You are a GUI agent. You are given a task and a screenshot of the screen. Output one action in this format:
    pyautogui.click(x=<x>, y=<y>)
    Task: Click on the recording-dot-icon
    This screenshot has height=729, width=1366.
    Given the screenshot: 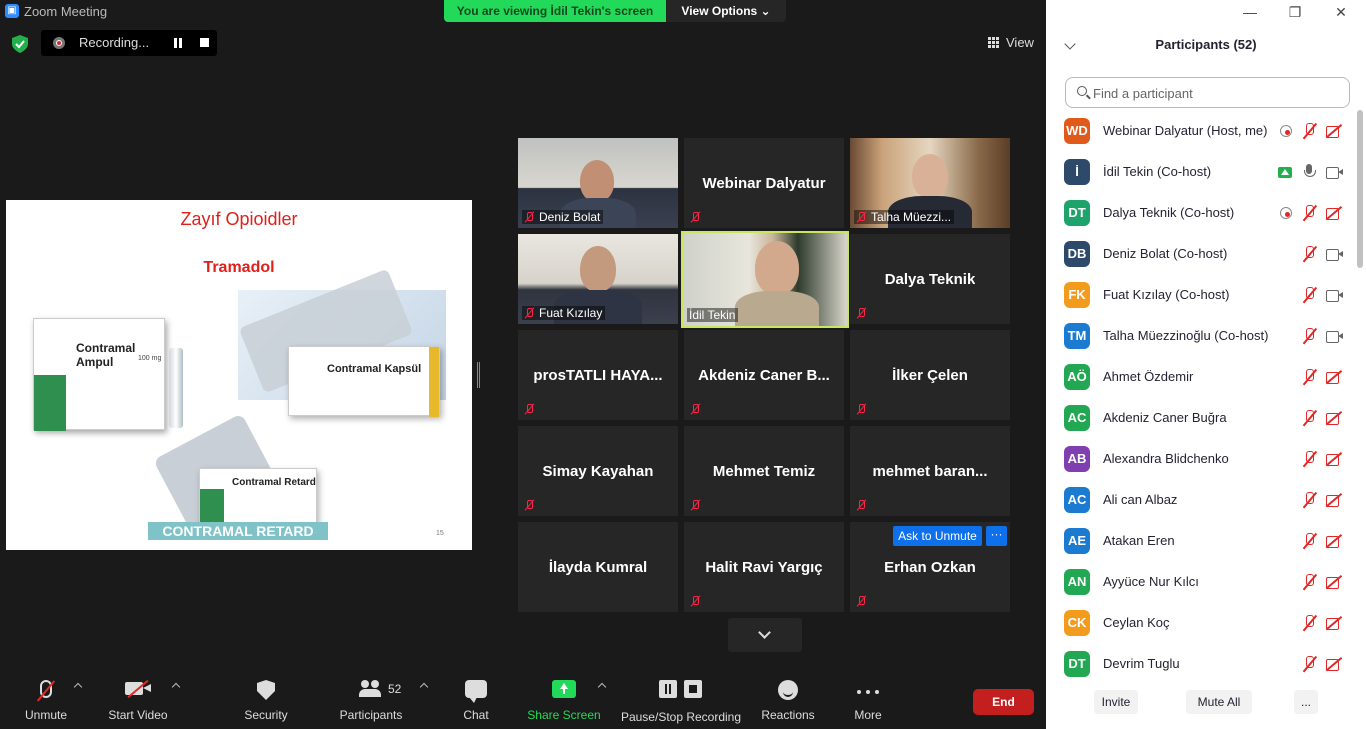 What is the action you would take?
    pyautogui.click(x=59, y=43)
    